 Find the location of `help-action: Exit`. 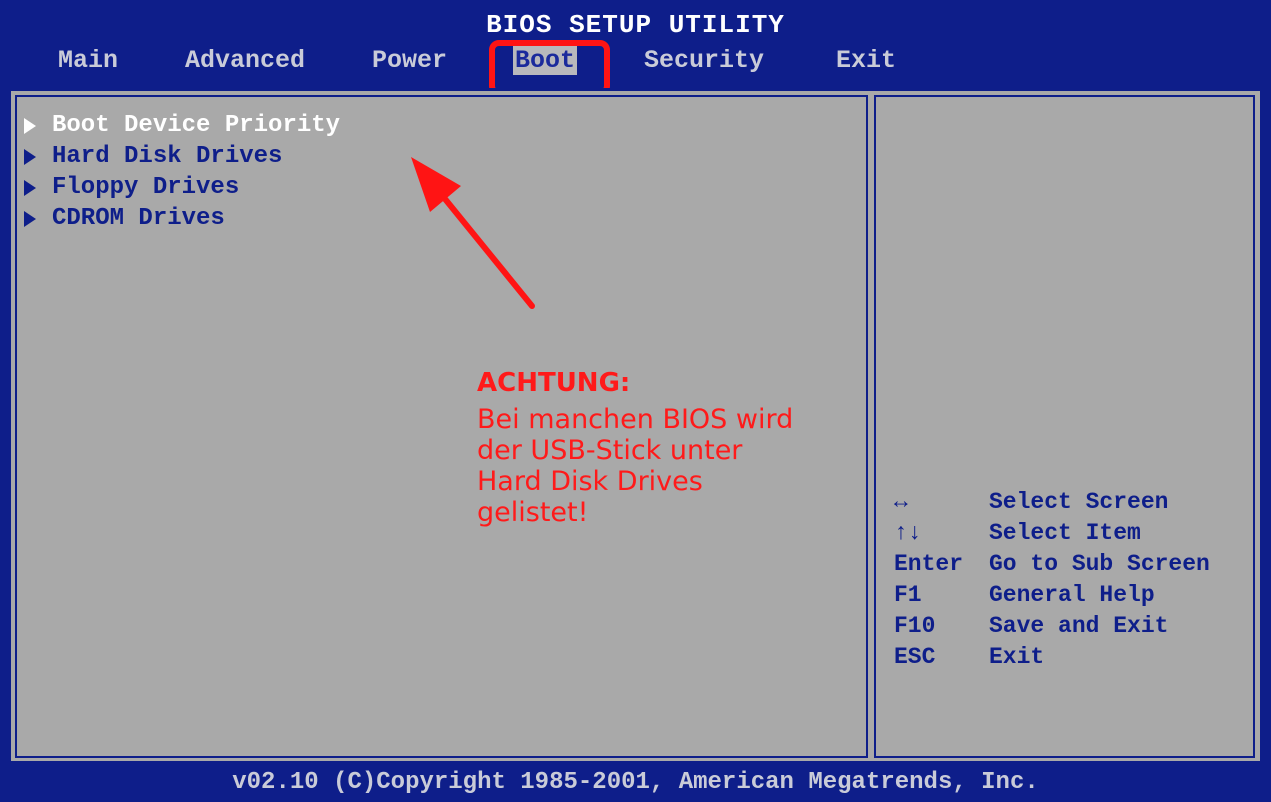

help-action: Exit is located at coordinates (1017, 656).